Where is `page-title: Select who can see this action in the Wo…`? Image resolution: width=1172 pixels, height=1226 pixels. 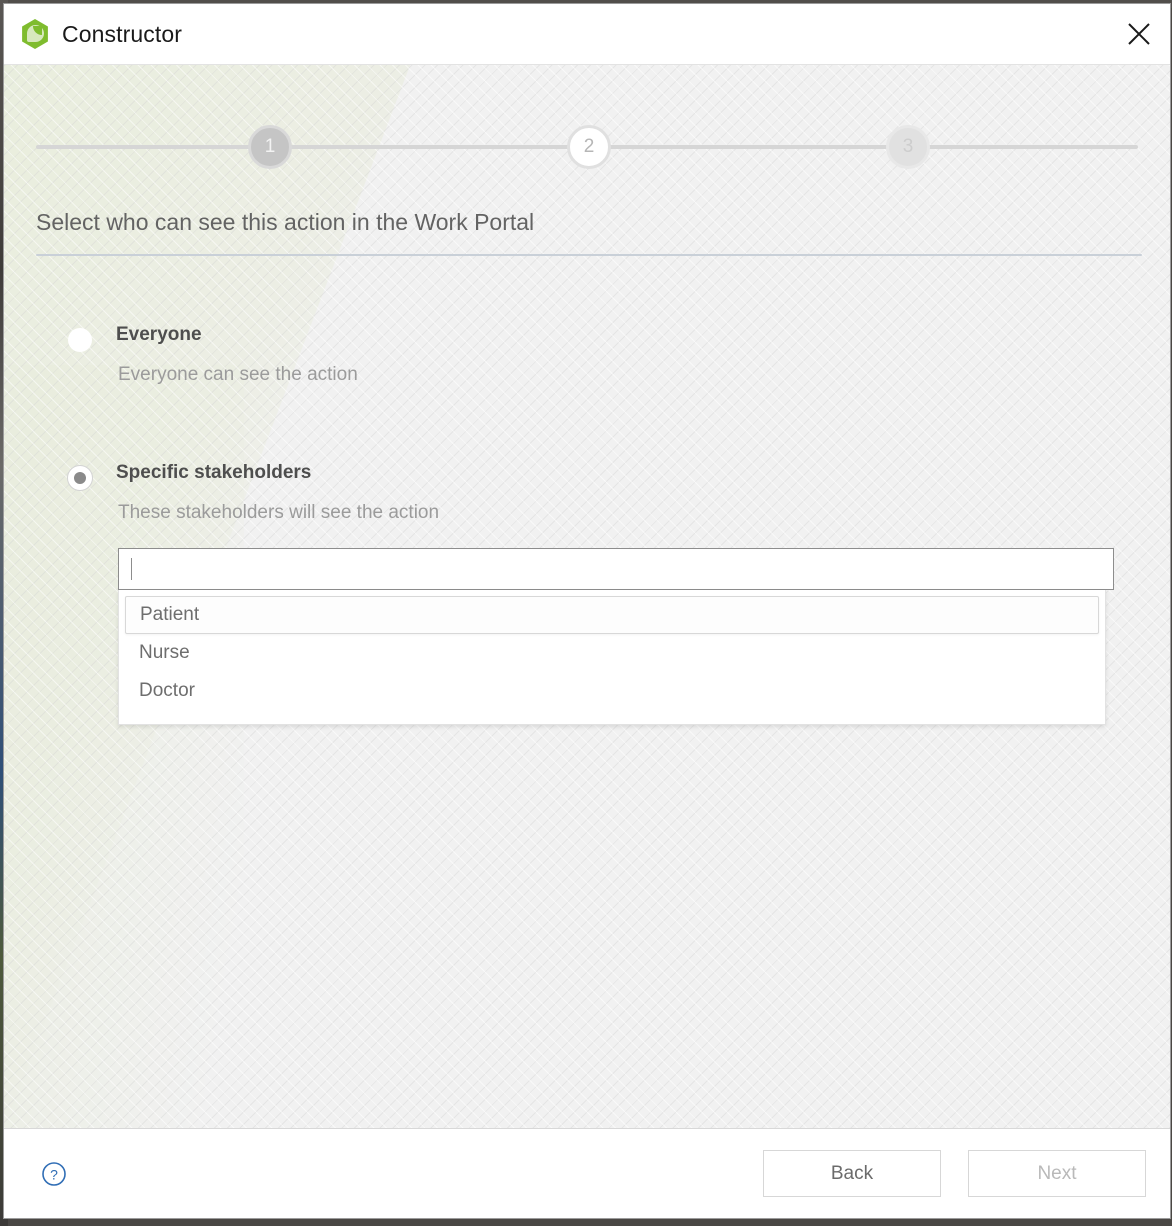
page-title: Select who can see this action in the Wo… is located at coordinates (285, 222).